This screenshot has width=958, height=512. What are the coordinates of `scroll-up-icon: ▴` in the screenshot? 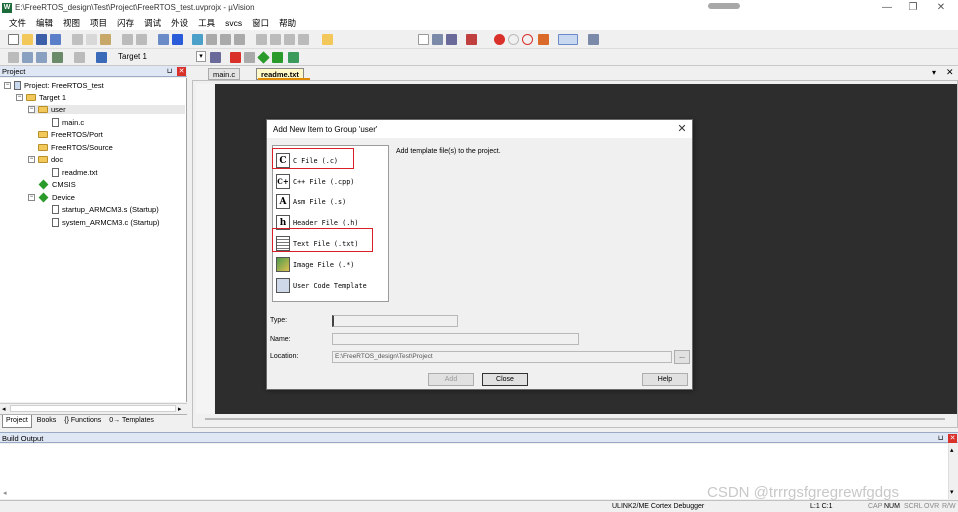 It's located at (952, 450).